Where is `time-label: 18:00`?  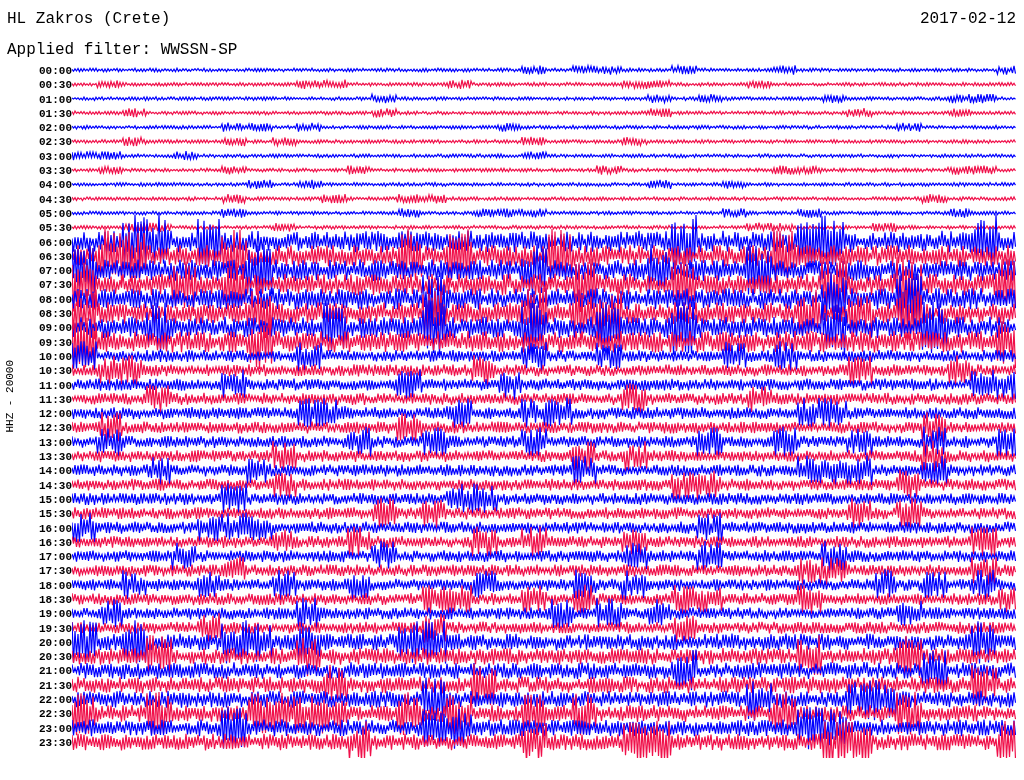 time-label: 18:00 is located at coordinates (55, 585).